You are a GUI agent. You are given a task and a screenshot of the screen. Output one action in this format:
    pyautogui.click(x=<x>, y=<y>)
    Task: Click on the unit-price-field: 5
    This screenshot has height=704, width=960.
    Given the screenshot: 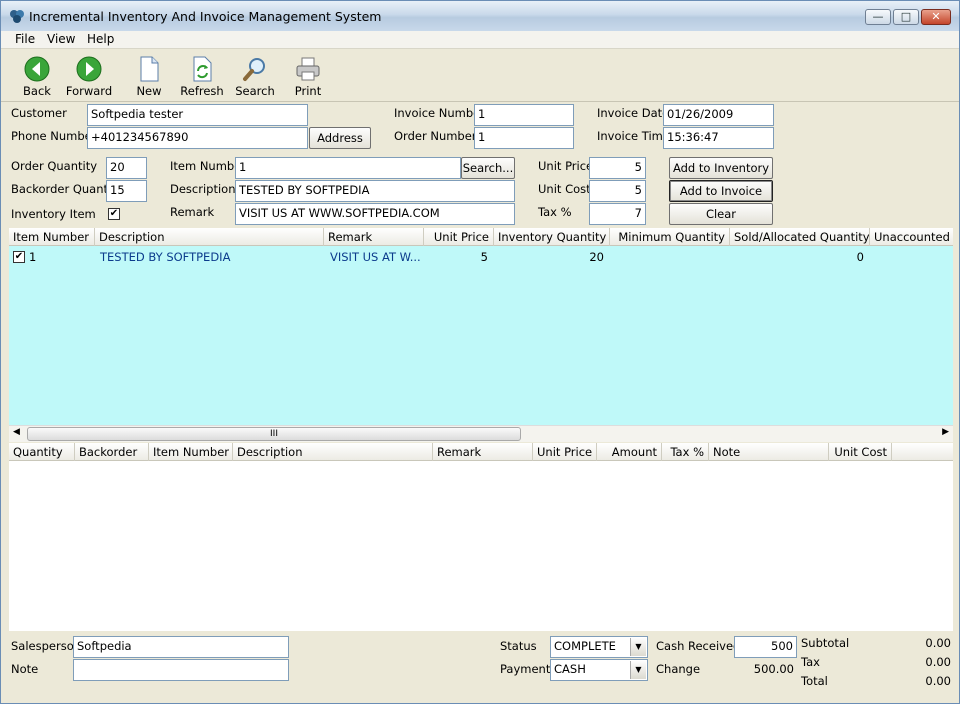 What is the action you would take?
    pyautogui.click(x=617, y=168)
    